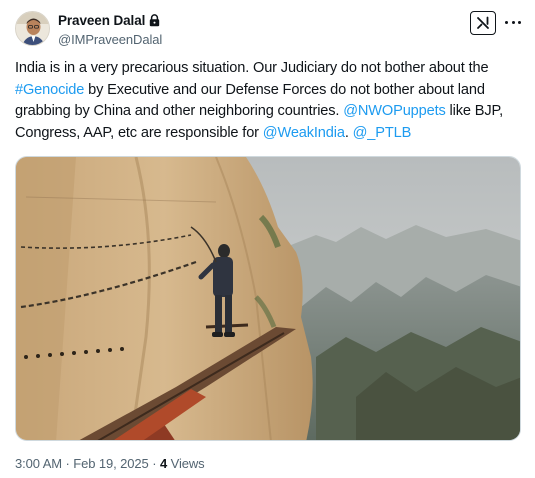  Describe the element at coordinates (32, 28) in the screenshot. I see `avatar` at that location.